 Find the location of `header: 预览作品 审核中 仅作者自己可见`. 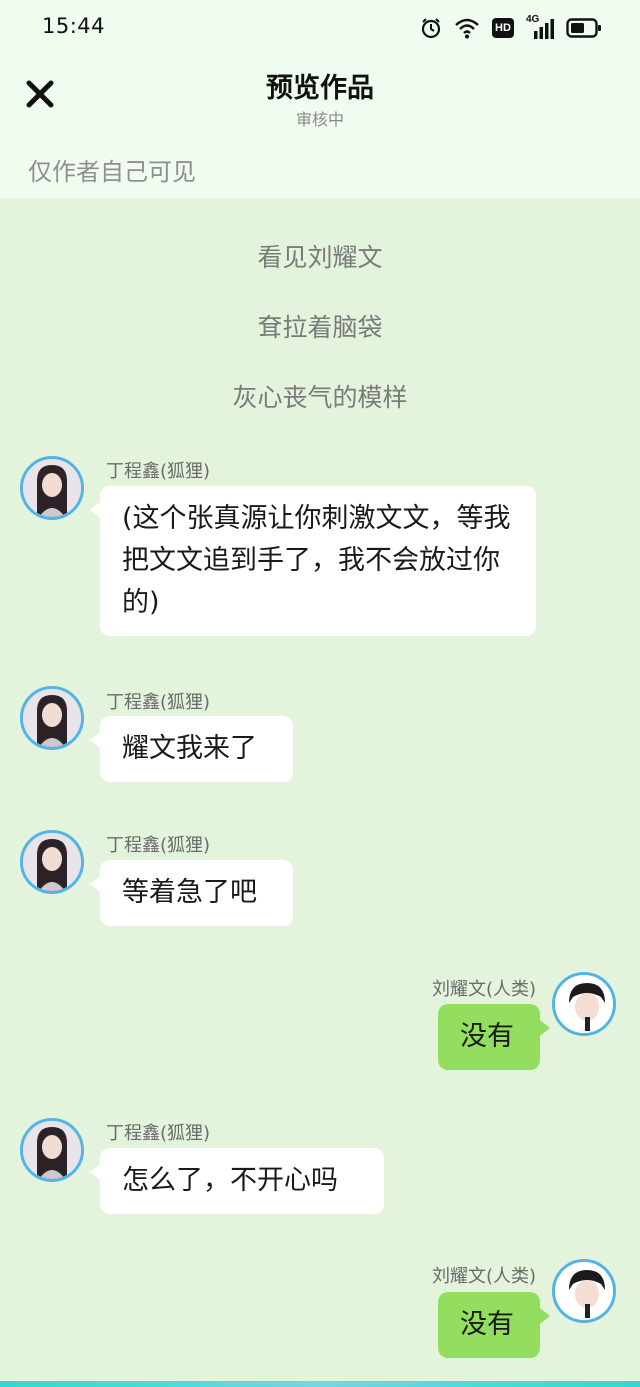

header: 预览作品 审核中 仅作者自己可见 is located at coordinates (320, 127).